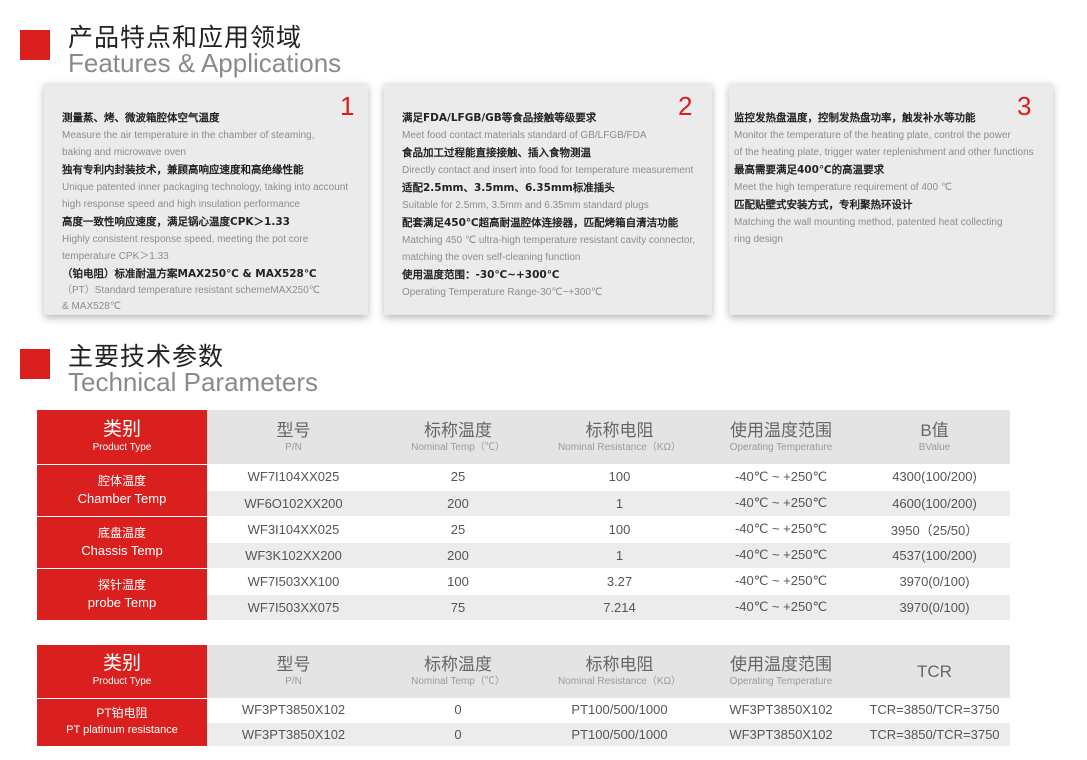  Describe the element at coordinates (934, 671) in the screenshot. I see `col-header-tcr: TCR` at that location.